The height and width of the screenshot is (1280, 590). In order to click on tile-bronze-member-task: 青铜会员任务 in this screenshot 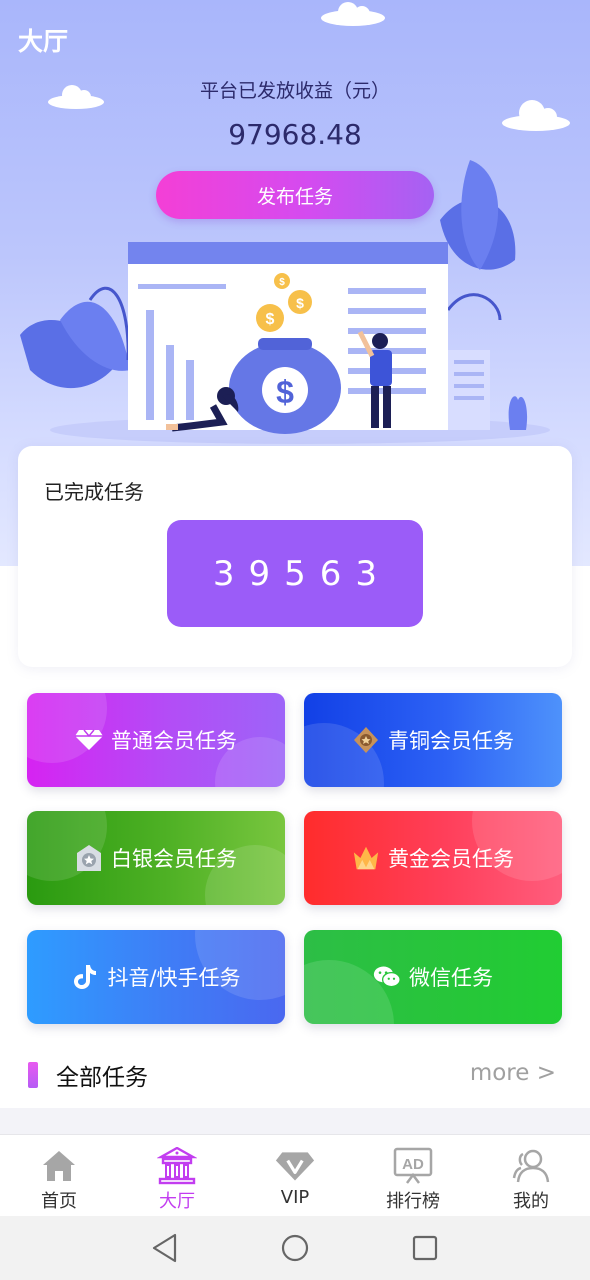, I will do `click(433, 740)`.